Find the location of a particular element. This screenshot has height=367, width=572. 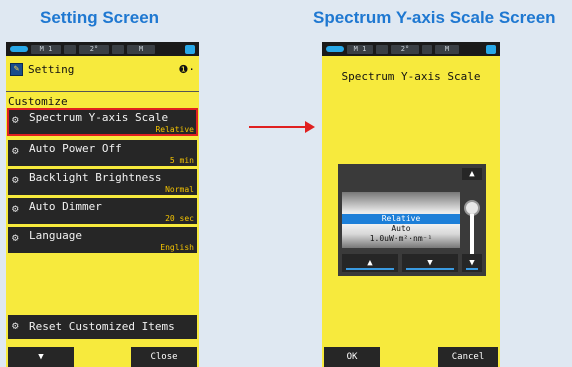

double-down-icon: ▼ is located at coordinates (472, 263).